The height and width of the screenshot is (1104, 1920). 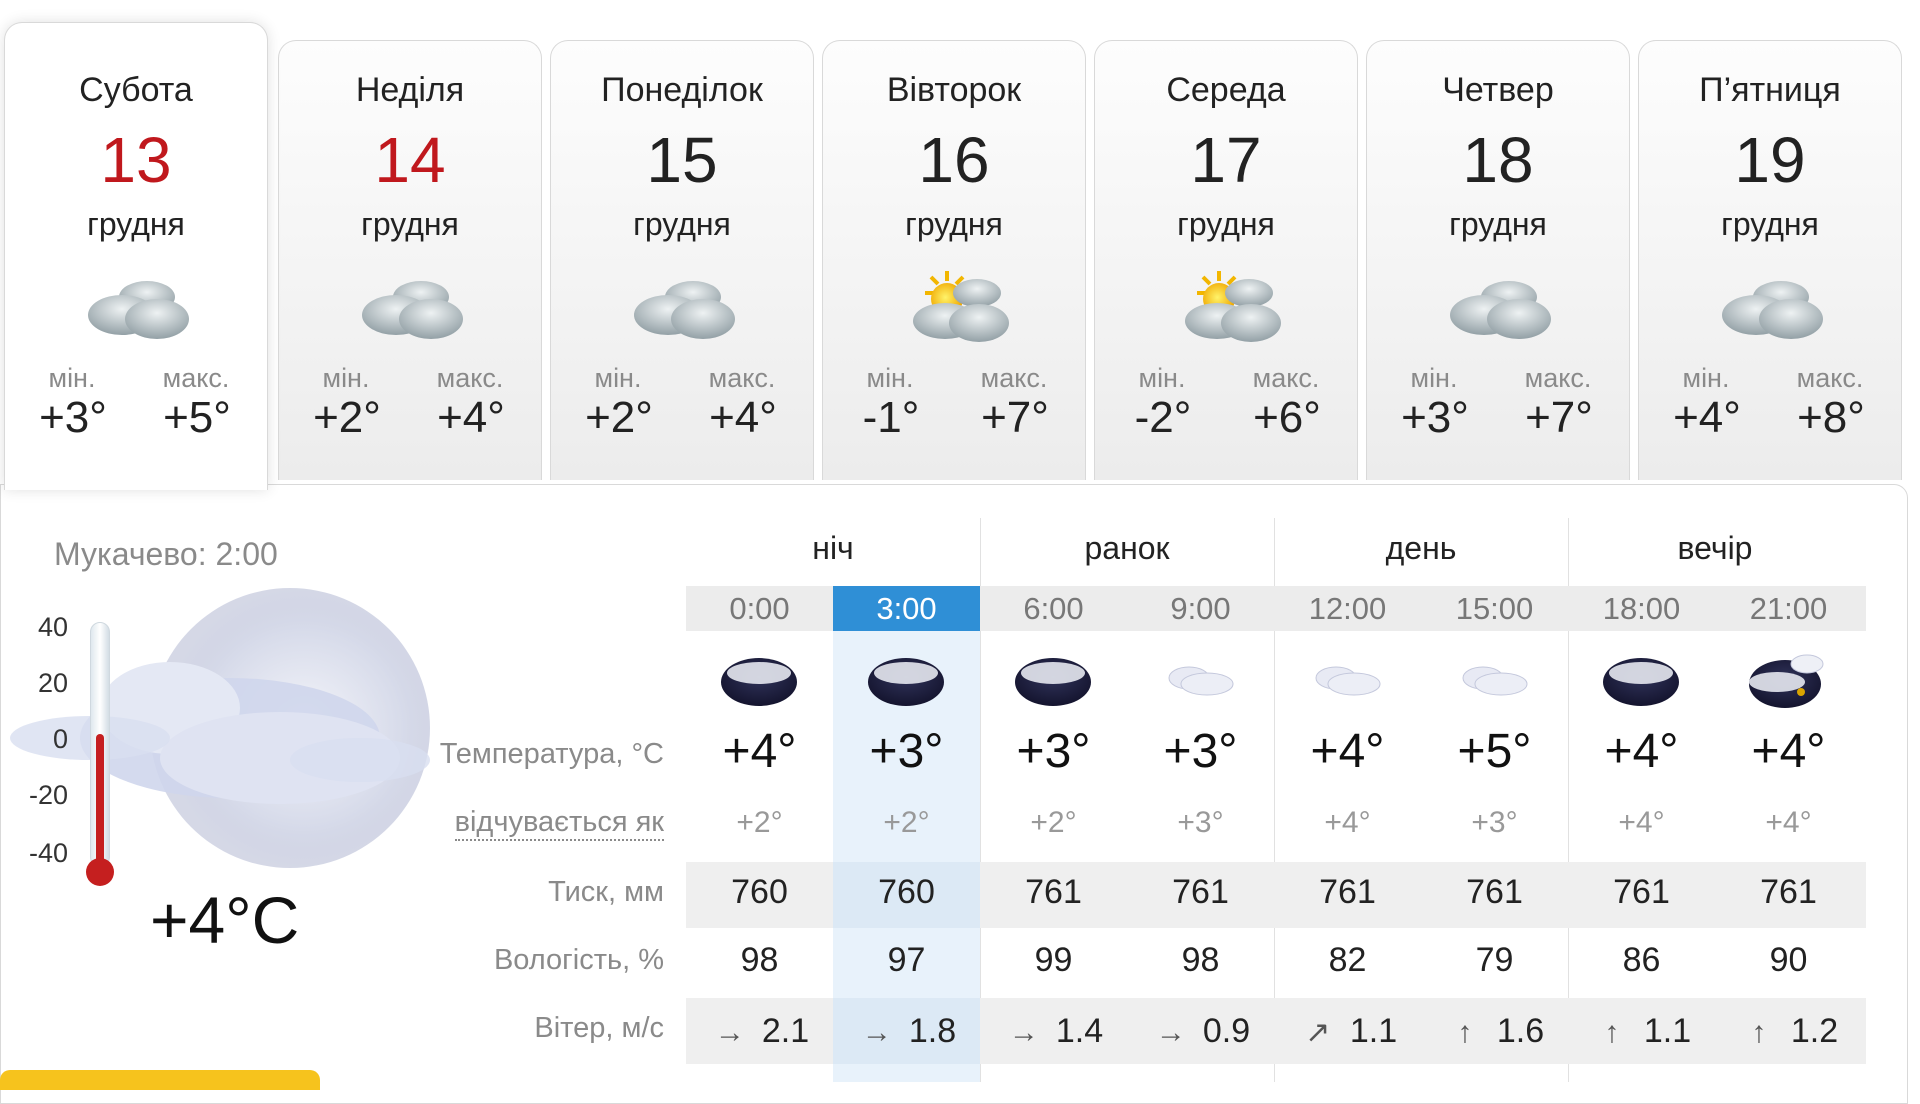 What do you see at coordinates (160, 1080) in the screenshot?
I see `yellow-tab` at bounding box center [160, 1080].